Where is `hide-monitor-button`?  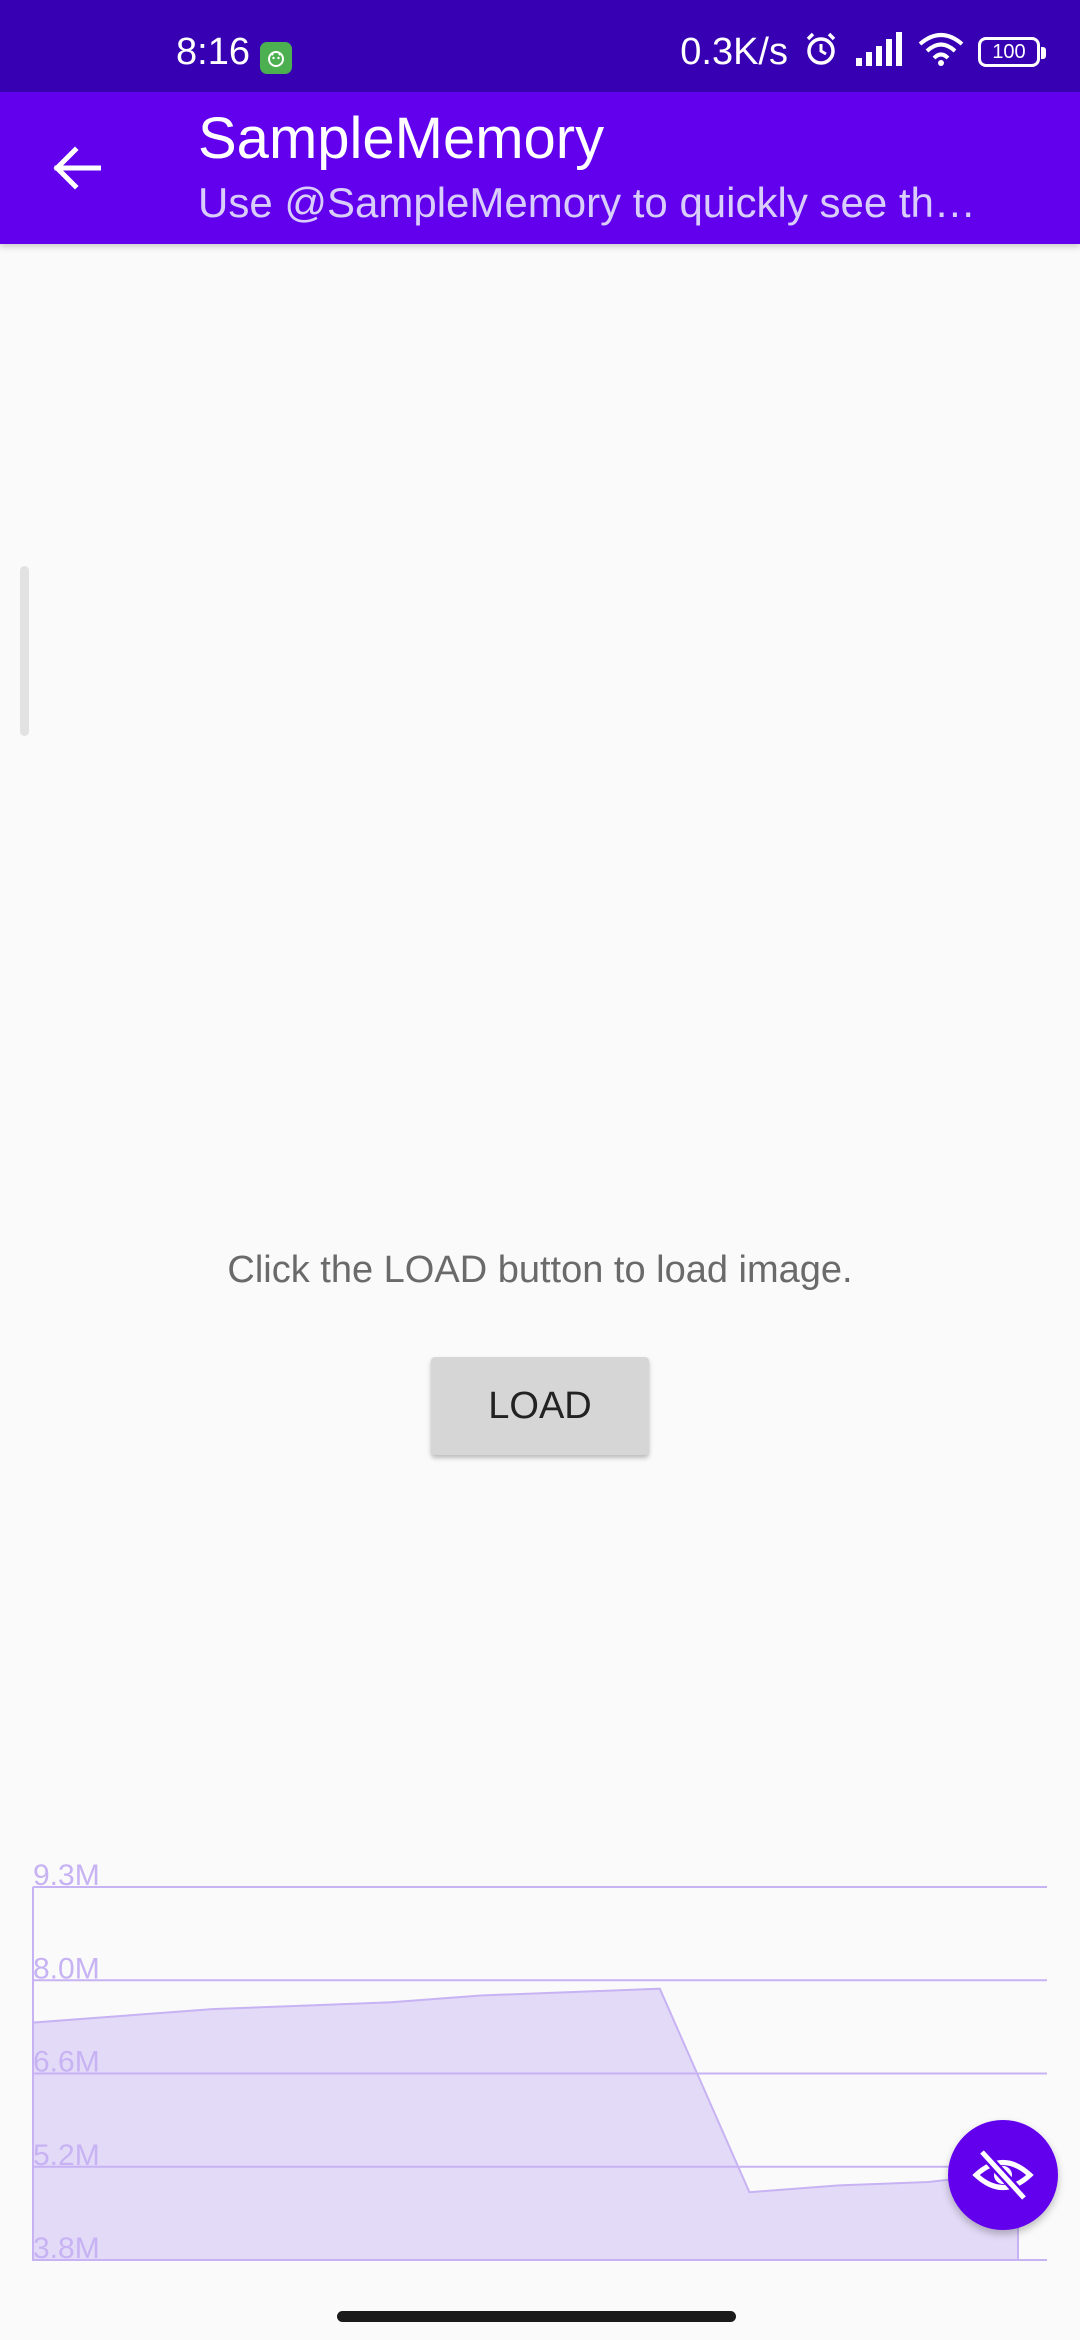 hide-monitor-button is located at coordinates (1003, 2175).